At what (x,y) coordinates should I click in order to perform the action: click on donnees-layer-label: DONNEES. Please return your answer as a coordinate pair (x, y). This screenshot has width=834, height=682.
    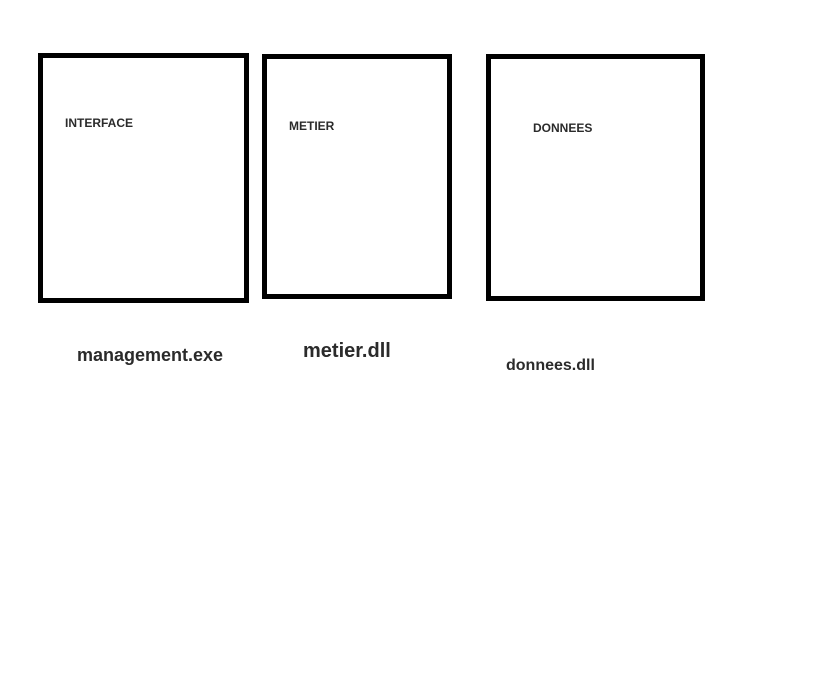
    Looking at the image, I should click on (563, 128).